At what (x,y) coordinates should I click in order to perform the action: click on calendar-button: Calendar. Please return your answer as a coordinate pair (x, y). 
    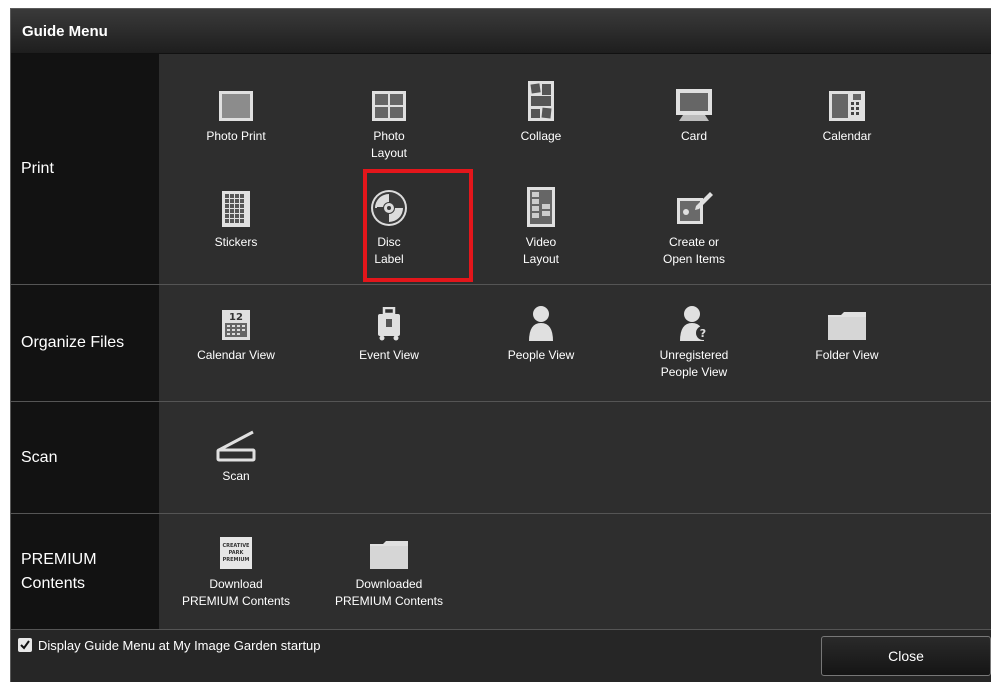
    Looking at the image, I should click on (847, 112).